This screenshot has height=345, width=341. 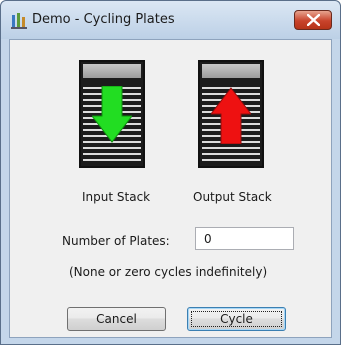 What do you see at coordinates (116, 241) in the screenshot?
I see `plates-label: Number of Plates:` at bounding box center [116, 241].